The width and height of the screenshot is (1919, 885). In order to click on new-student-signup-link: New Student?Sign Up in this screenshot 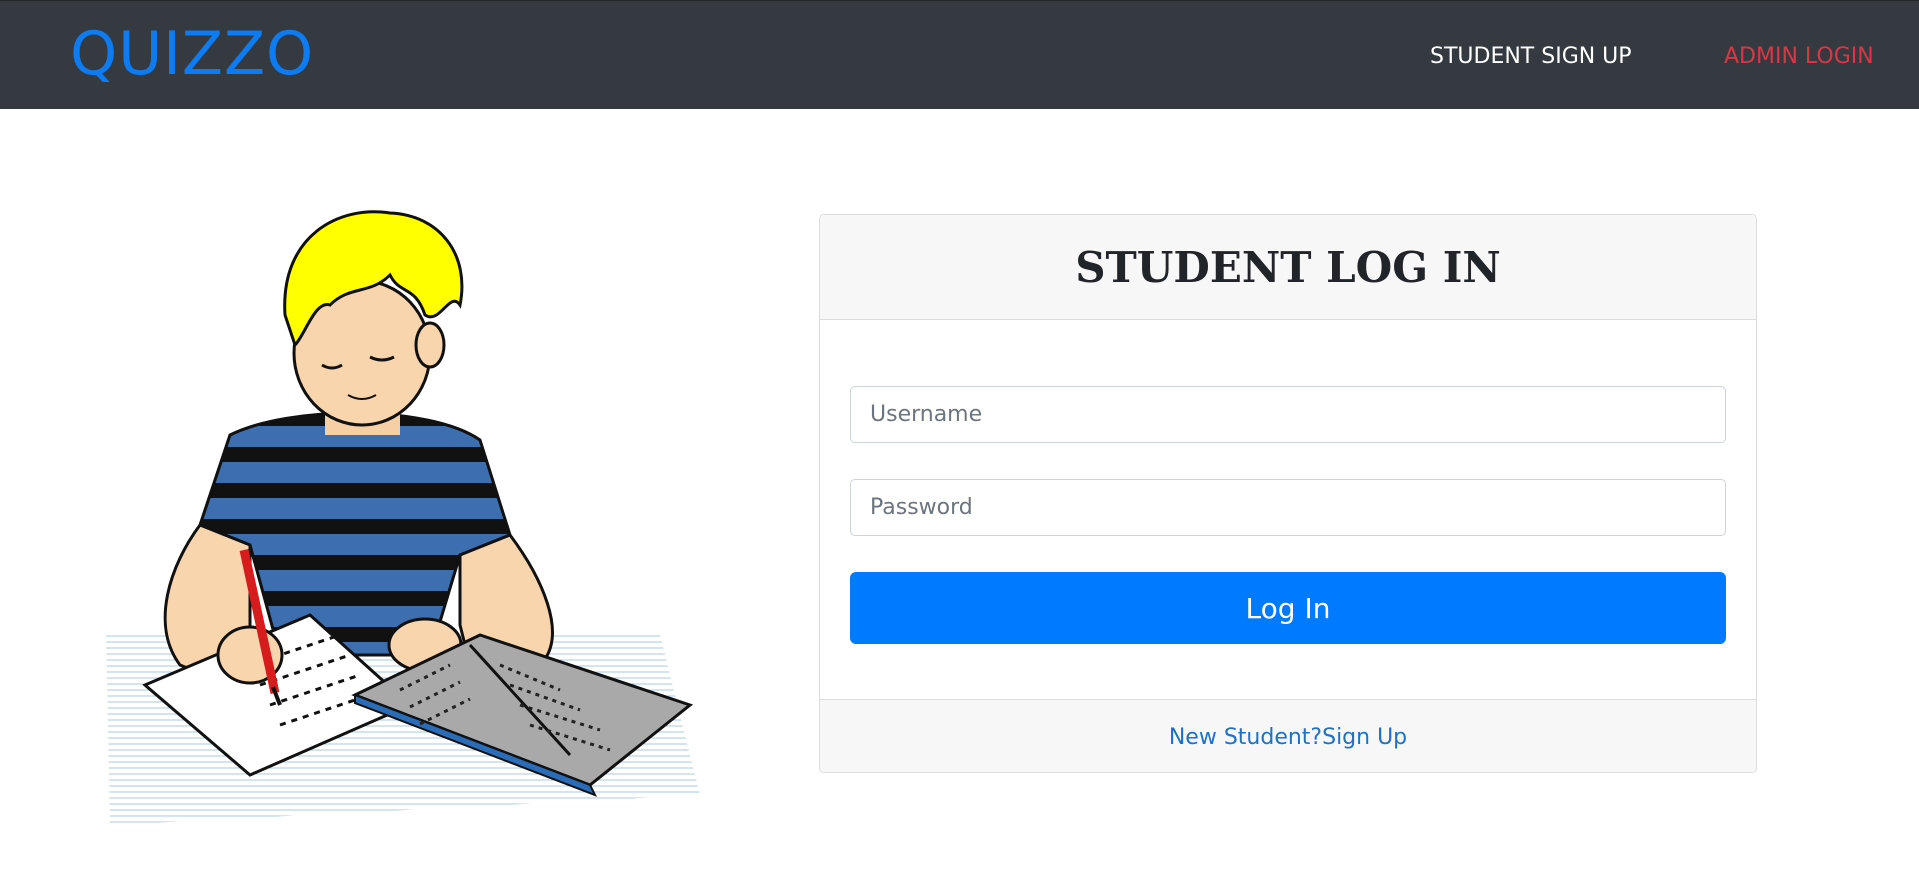, I will do `click(1288, 738)`.